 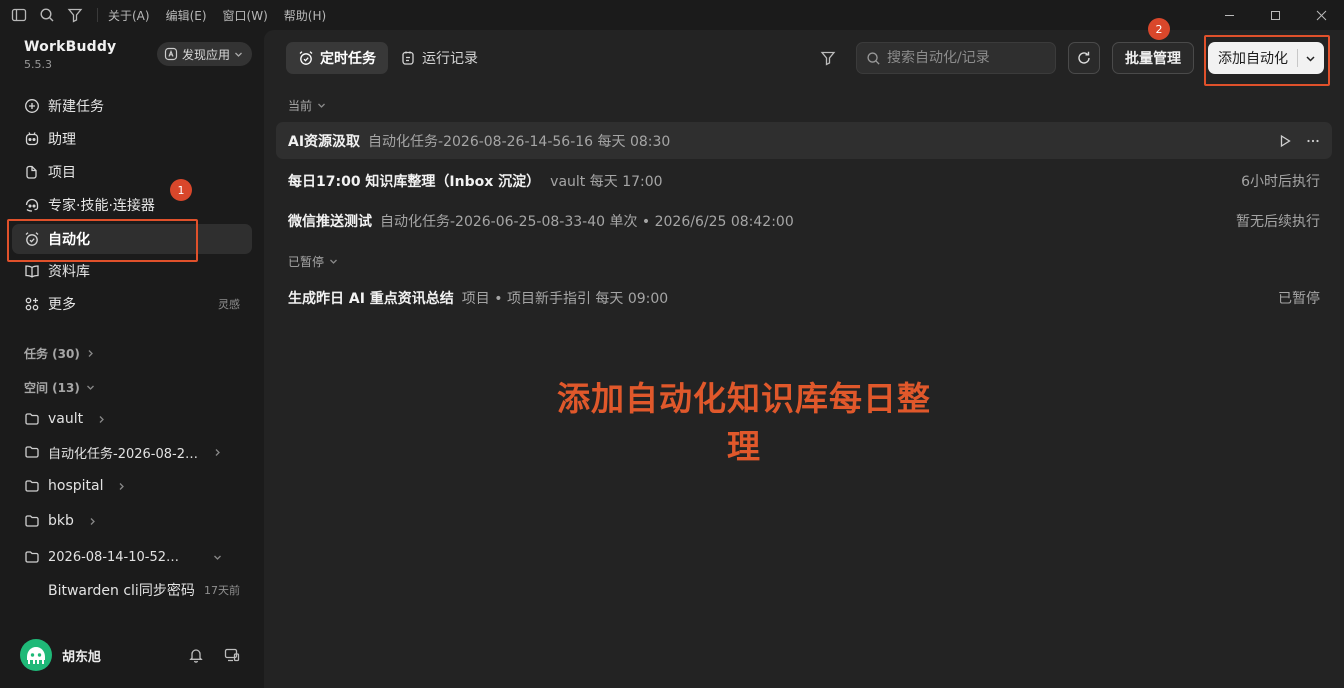 I want to click on nav-library-label: 资料库, so click(x=69, y=272).